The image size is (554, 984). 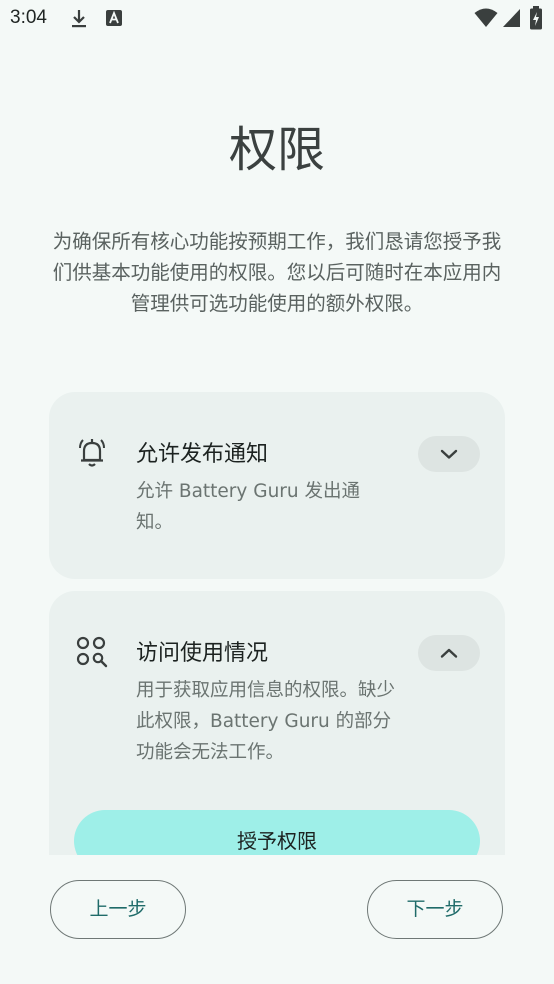 I want to click on download-icon, so click(x=79, y=21).